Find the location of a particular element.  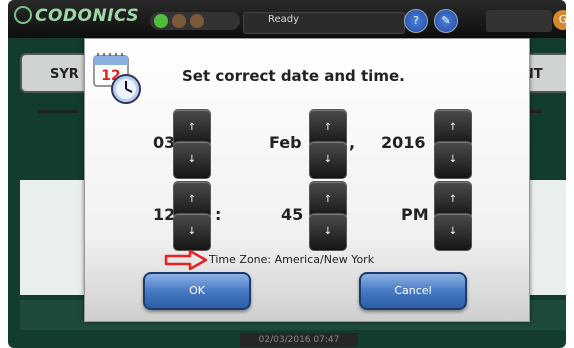

day-down-button: ↓ is located at coordinates (328, 160).